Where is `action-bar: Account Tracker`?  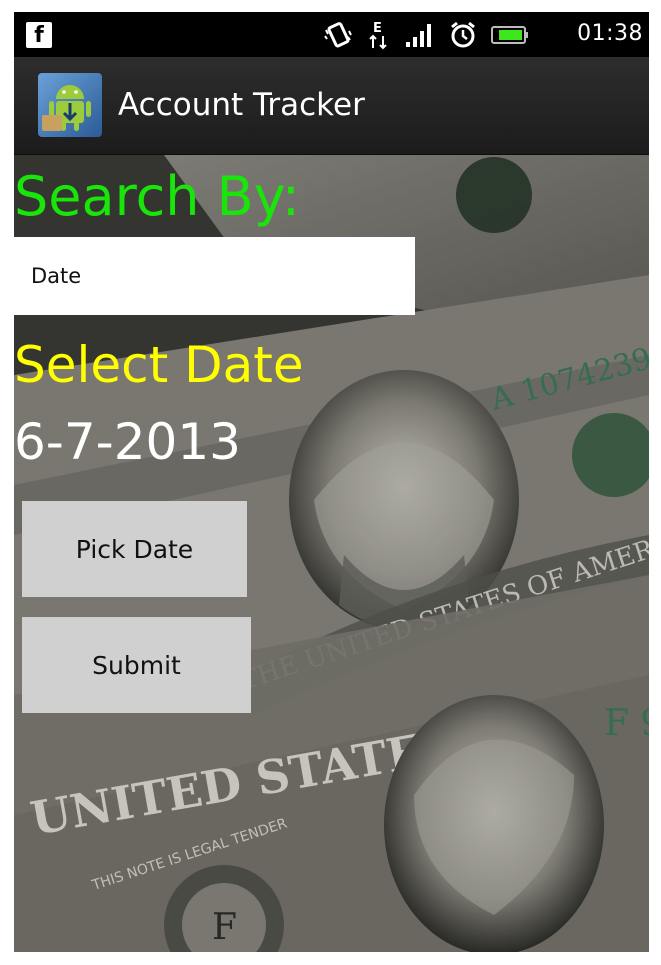 action-bar: Account Tracker is located at coordinates (331, 106).